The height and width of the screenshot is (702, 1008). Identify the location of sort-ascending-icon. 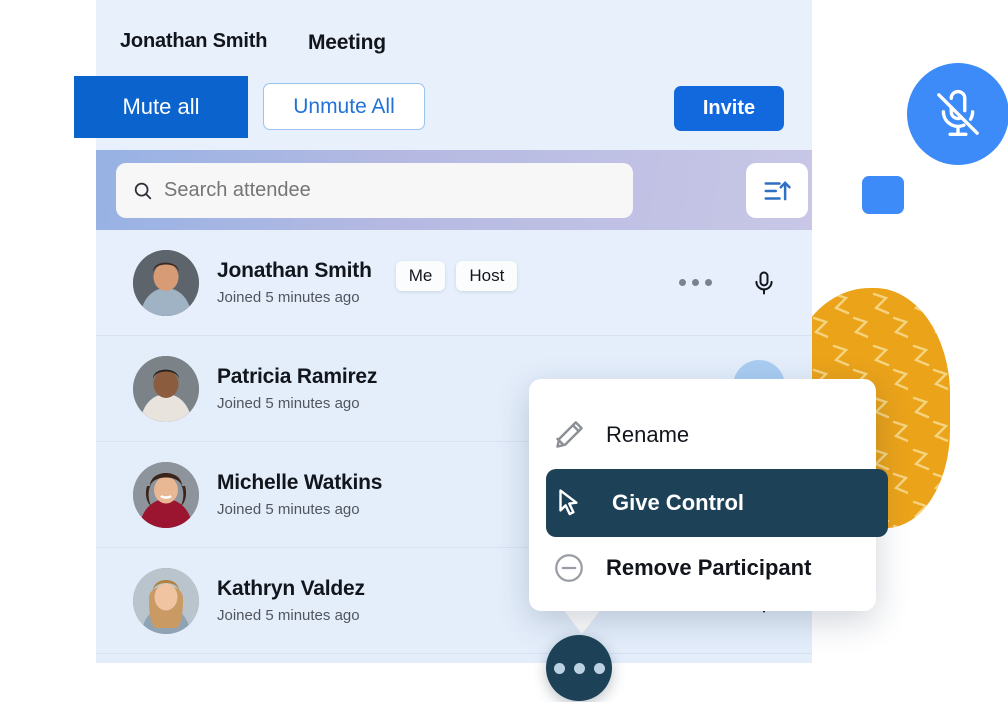
(777, 190).